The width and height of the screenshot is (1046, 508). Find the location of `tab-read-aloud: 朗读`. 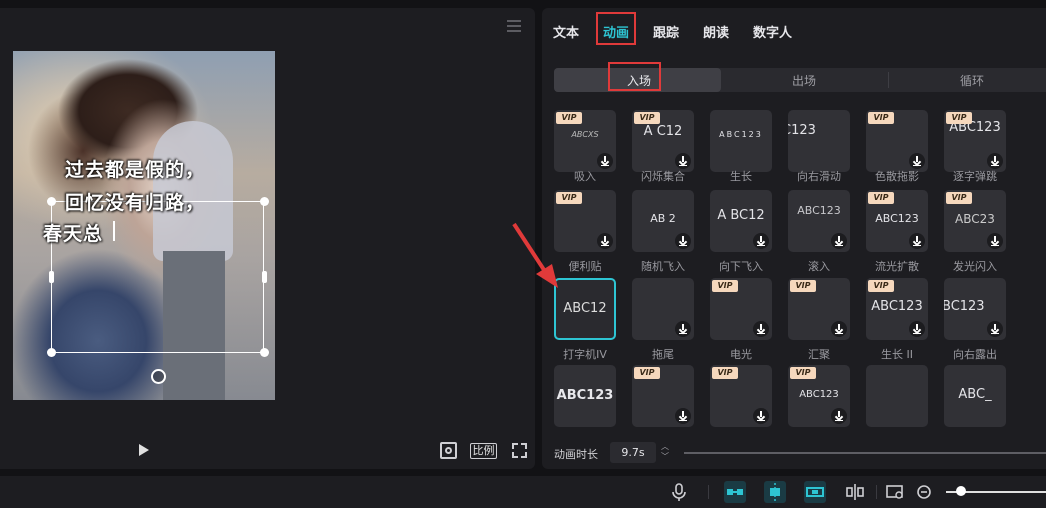

tab-read-aloud: 朗读 is located at coordinates (716, 31).